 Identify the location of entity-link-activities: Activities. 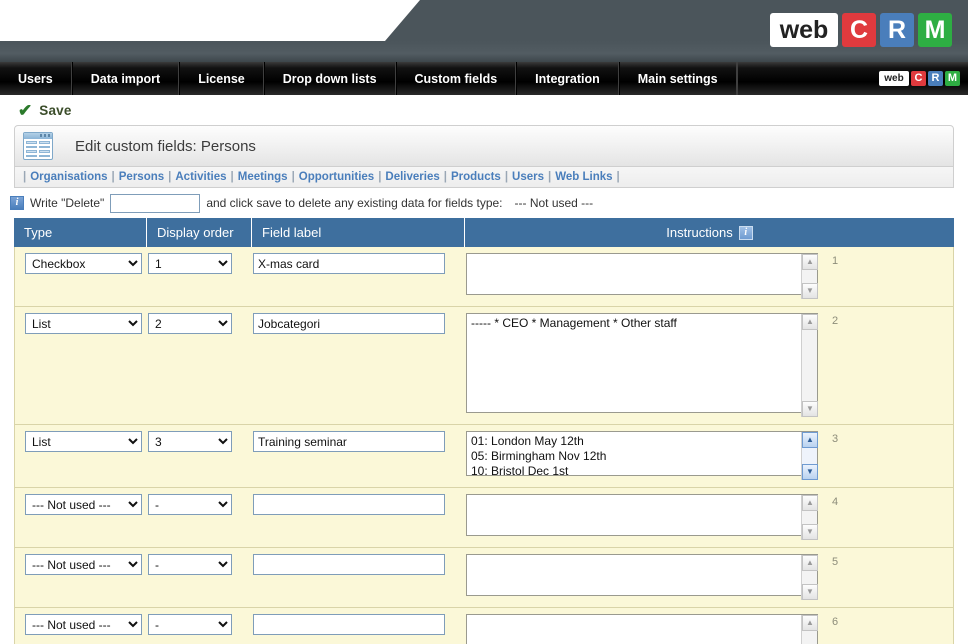
(200, 177).